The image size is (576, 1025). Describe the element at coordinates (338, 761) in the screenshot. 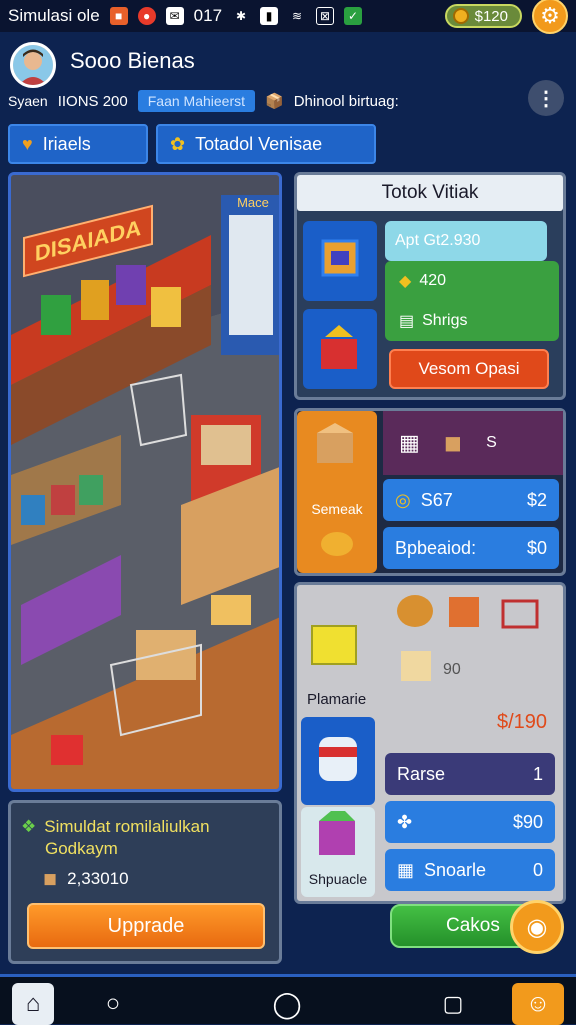

I see `soda-can-icon` at that location.